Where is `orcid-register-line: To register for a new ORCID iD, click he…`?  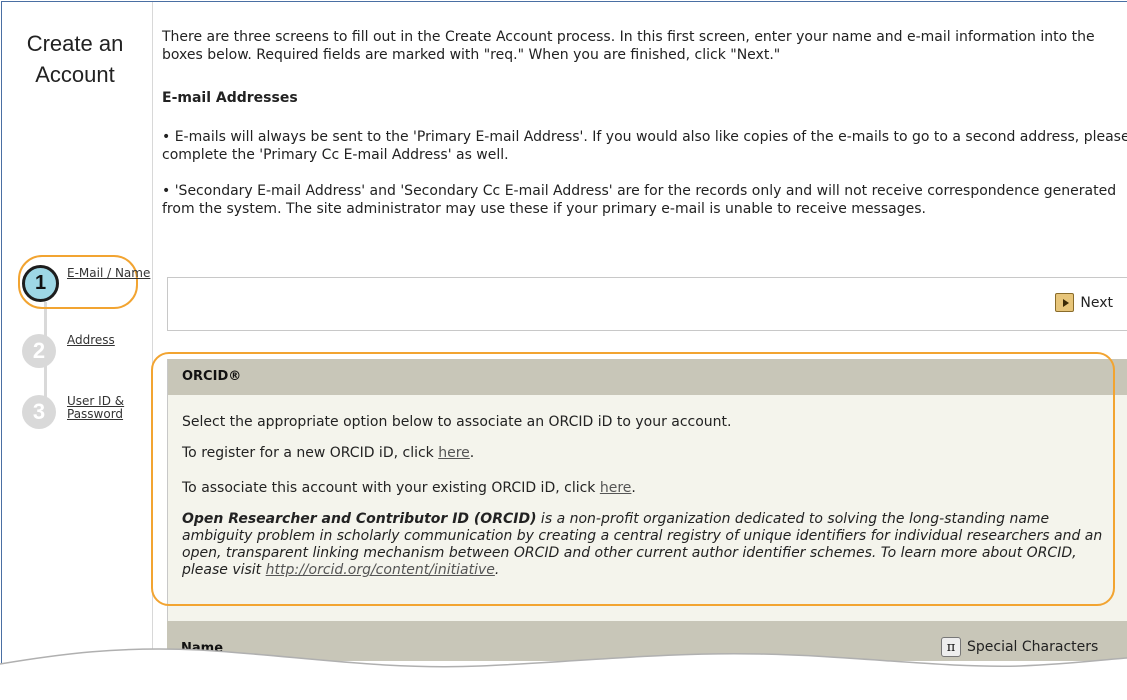
orcid-register-line: To register for a new ORCID iD, click he… is located at coordinates (328, 453).